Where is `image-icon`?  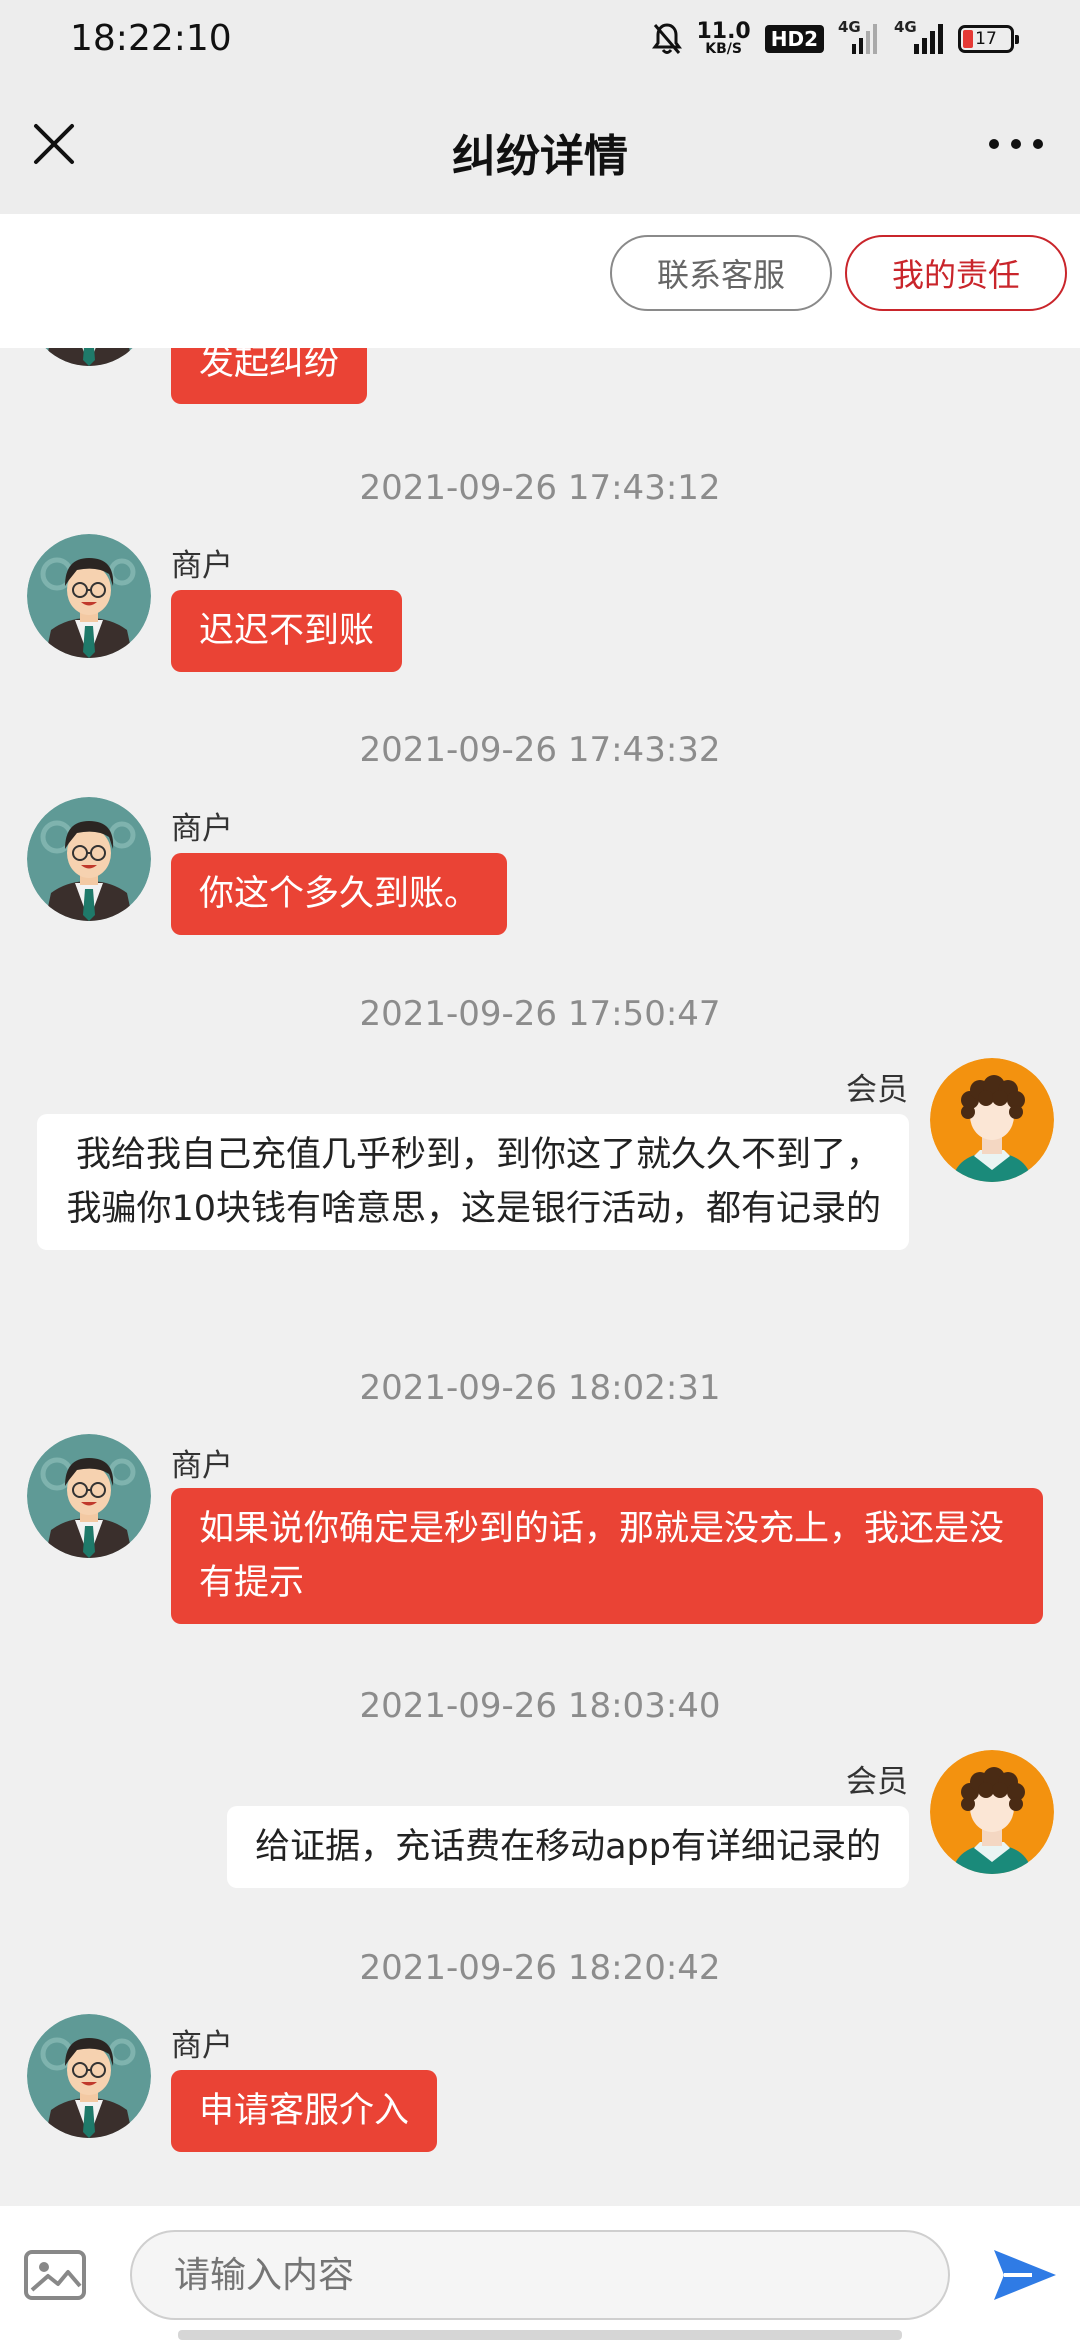 image-icon is located at coordinates (55, 2275).